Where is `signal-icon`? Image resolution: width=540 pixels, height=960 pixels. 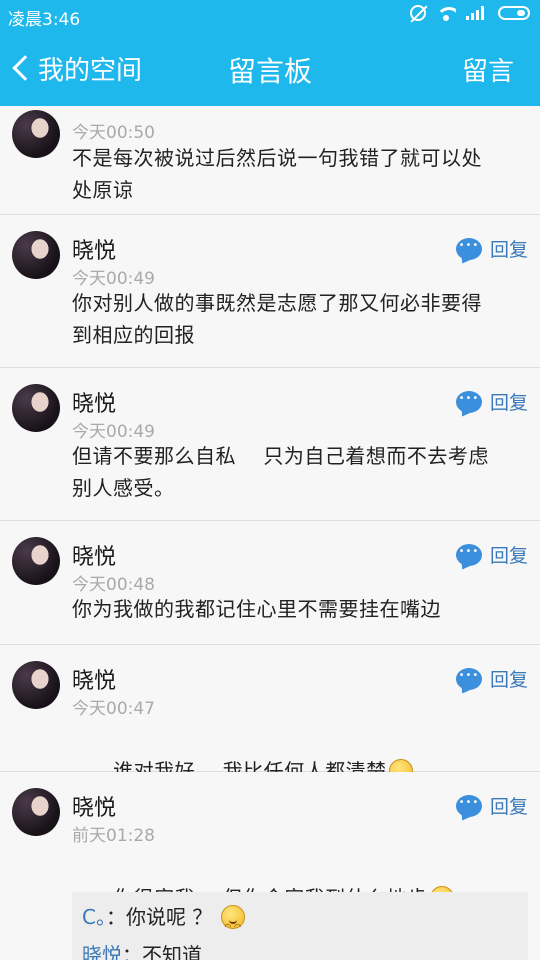 signal-icon is located at coordinates (477, 13).